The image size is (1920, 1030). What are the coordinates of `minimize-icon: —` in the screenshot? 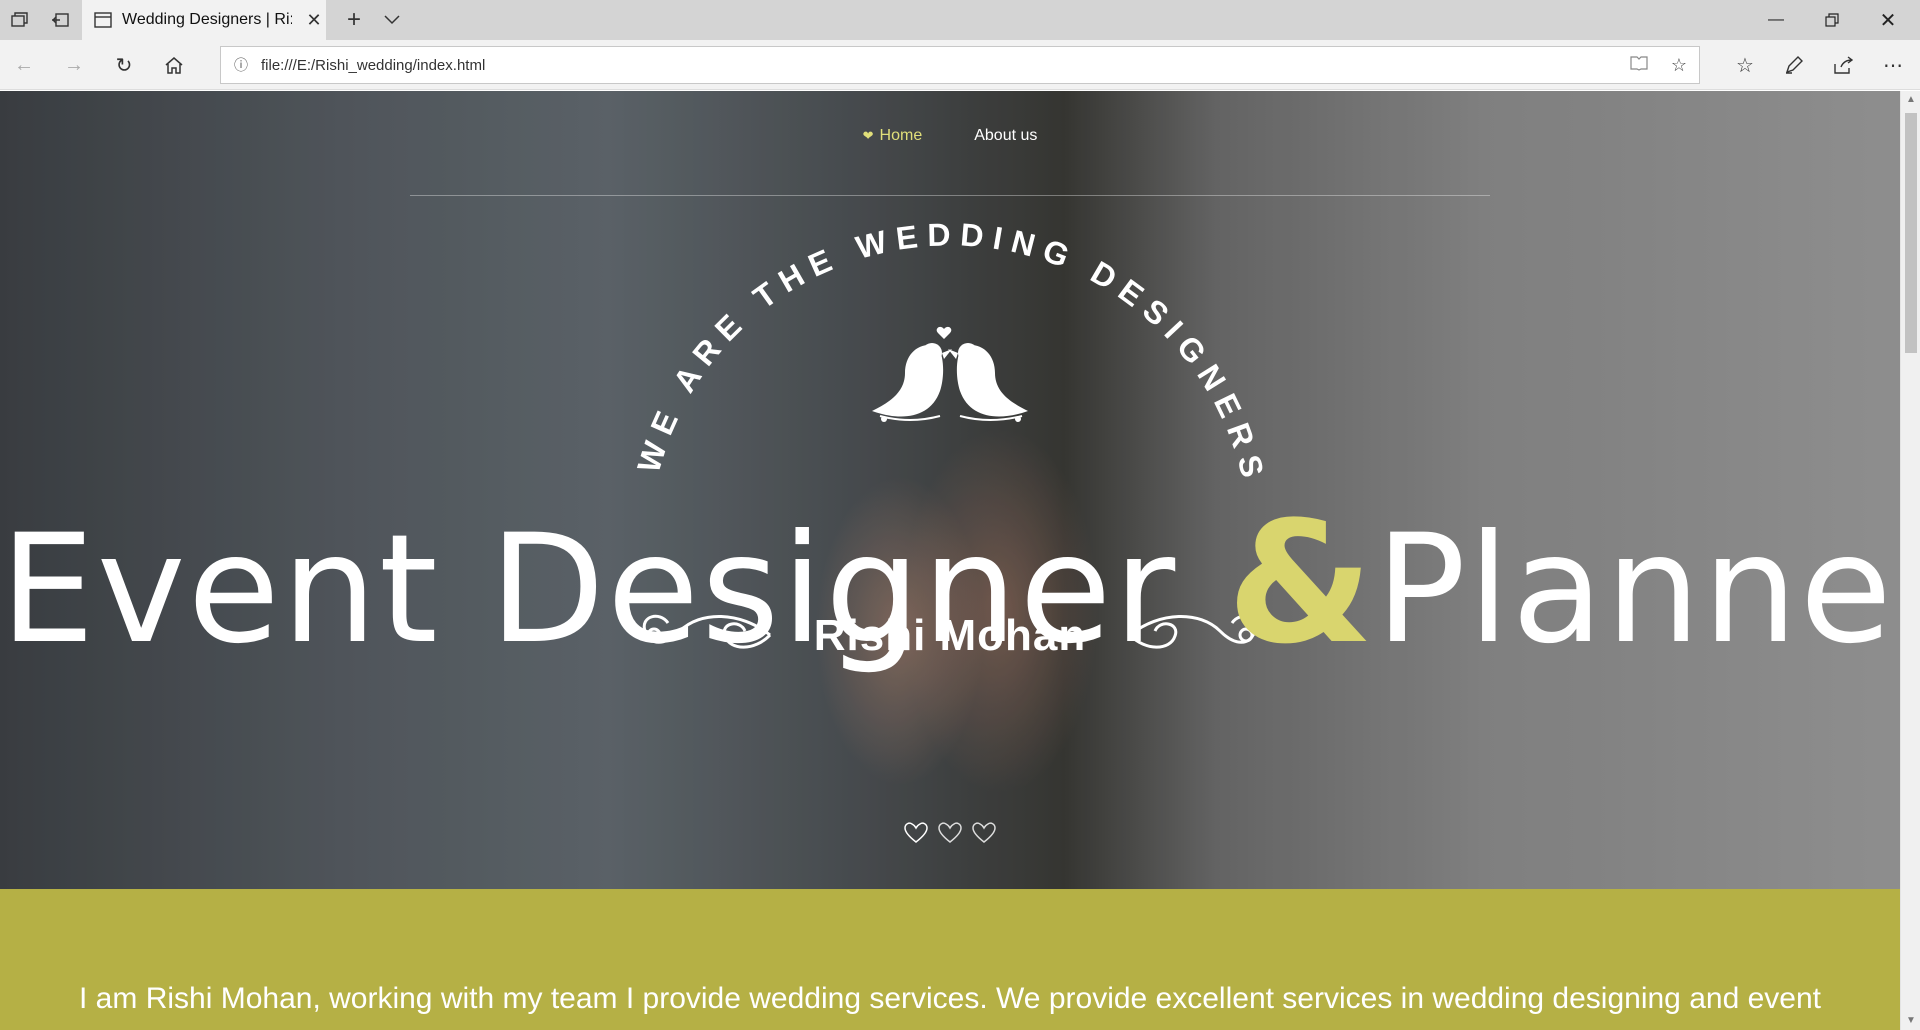 It's located at (1776, 20).